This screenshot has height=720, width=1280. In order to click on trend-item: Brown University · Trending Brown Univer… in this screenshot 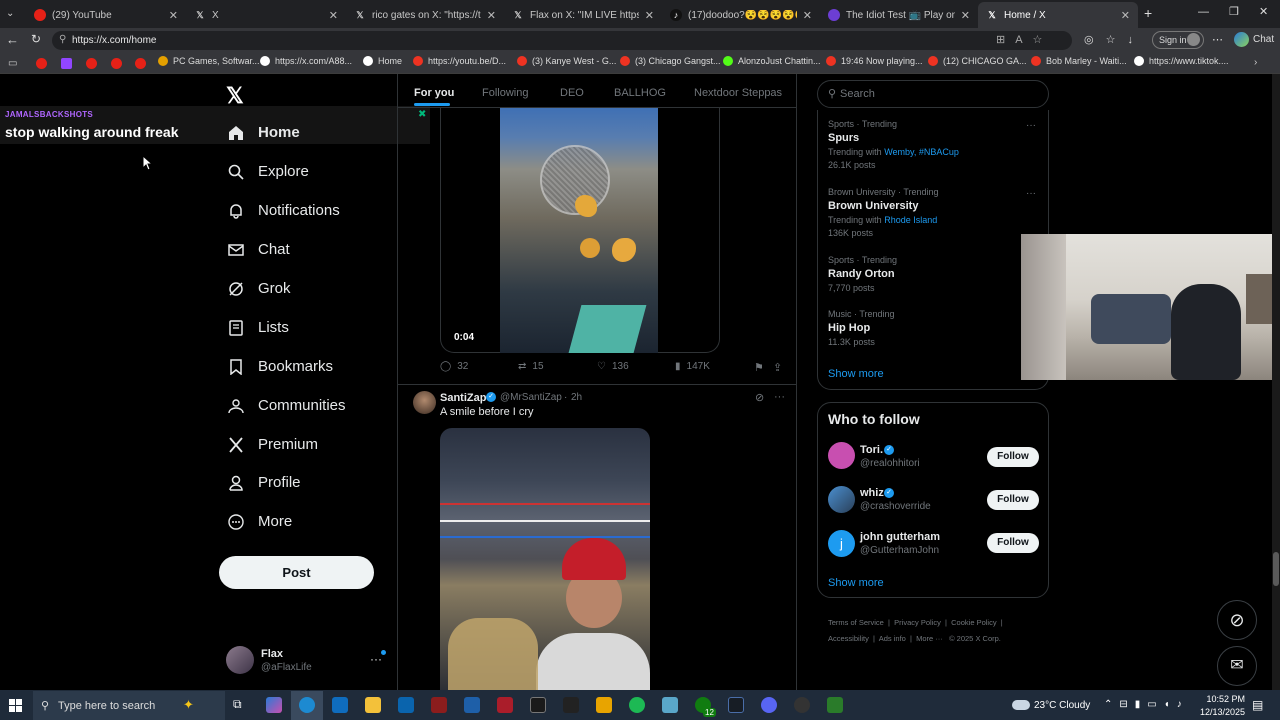, I will do `click(883, 212)`.